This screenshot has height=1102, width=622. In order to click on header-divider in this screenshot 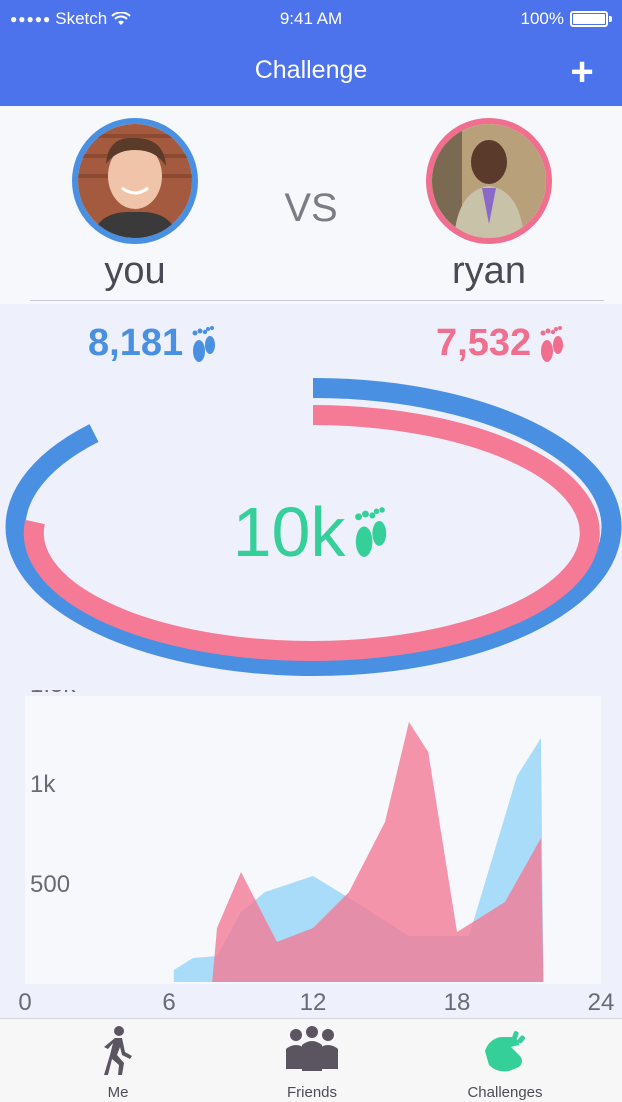, I will do `click(317, 300)`.